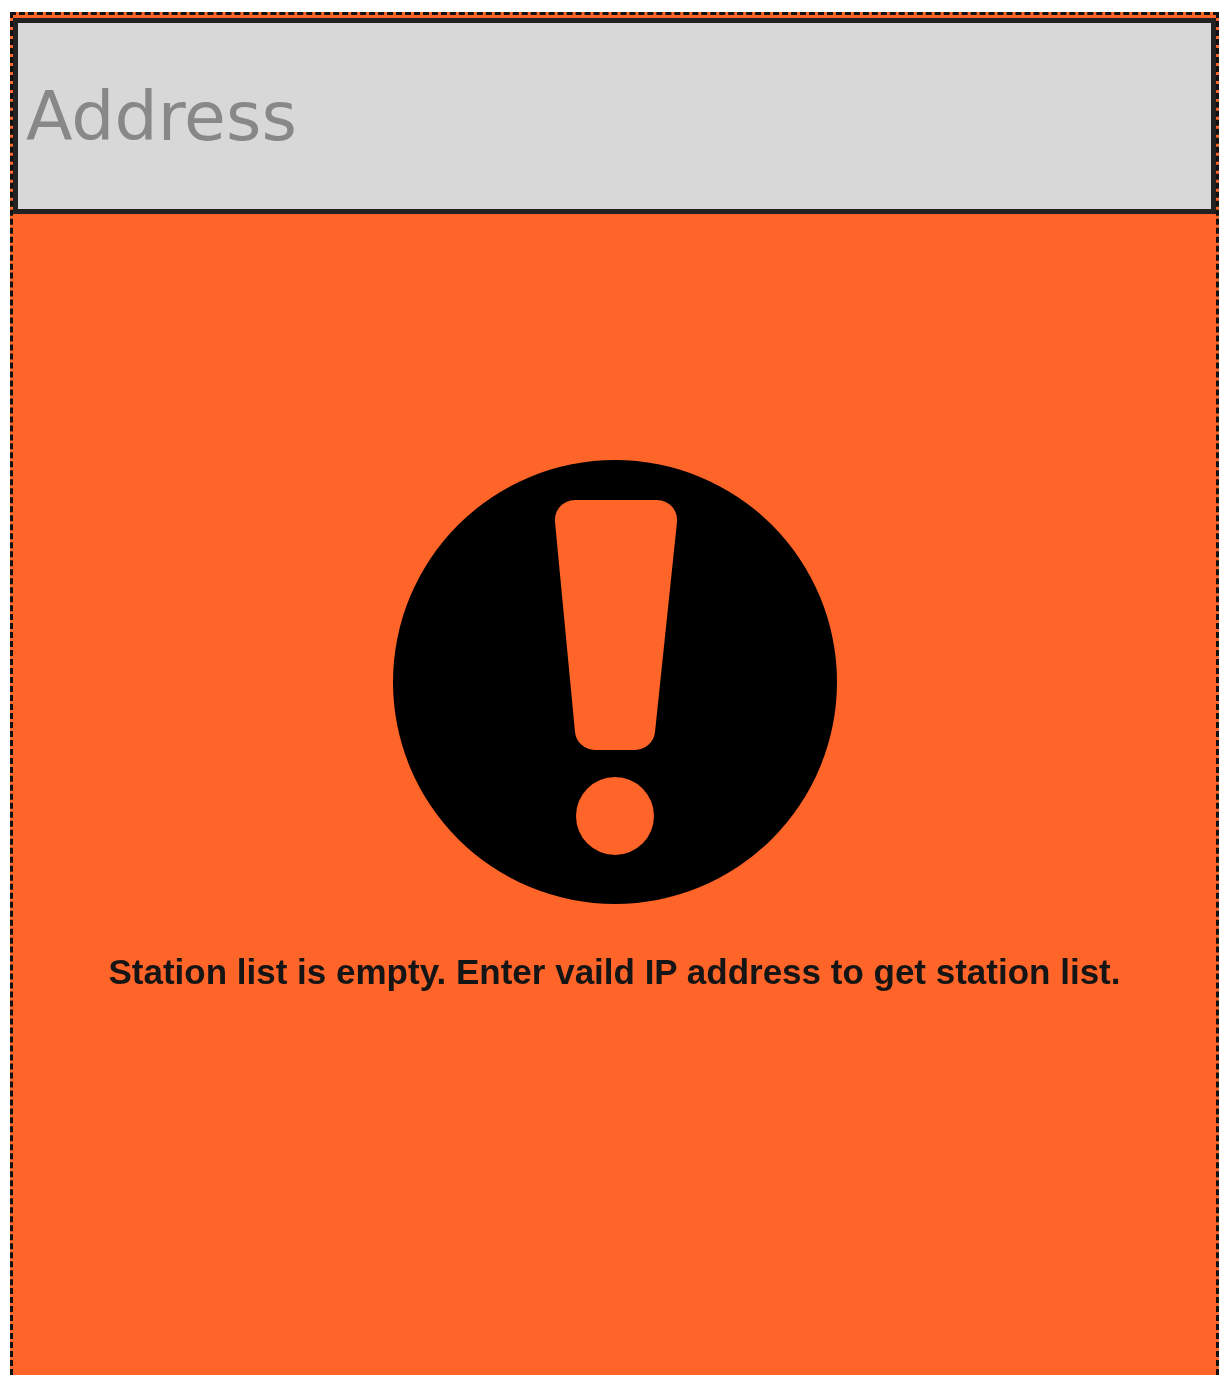 The width and height of the screenshot is (1219, 1375). What do you see at coordinates (614, 972) in the screenshot?
I see `empty-state-message: Station list is empty. Enter vaild IP address to get station list.` at bounding box center [614, 972].